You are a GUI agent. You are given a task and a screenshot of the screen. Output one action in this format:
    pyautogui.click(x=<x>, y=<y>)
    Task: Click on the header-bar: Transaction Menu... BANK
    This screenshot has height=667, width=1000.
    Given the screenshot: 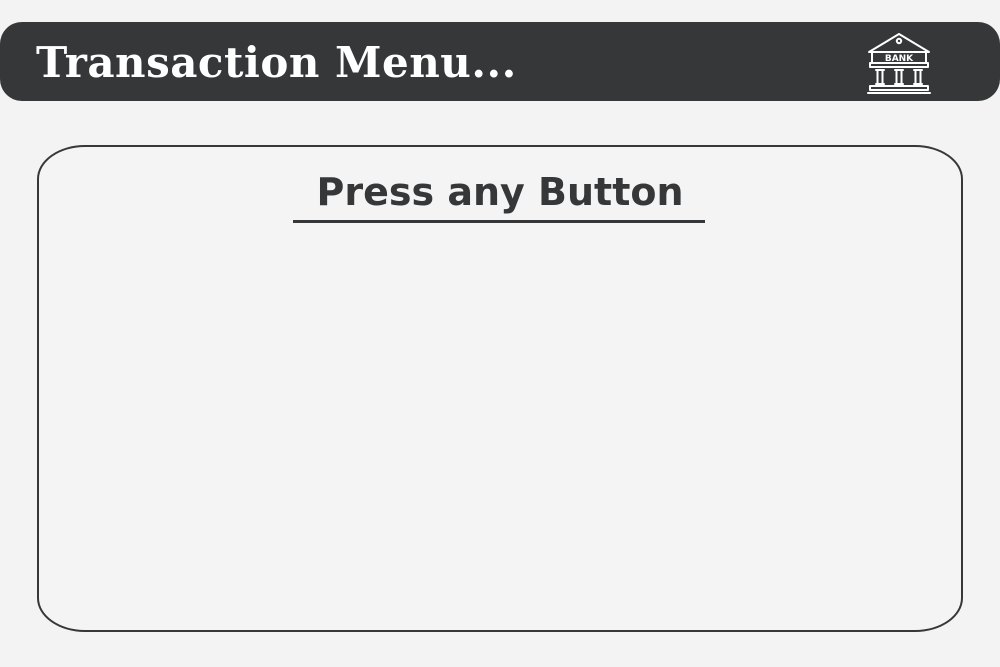 What is the action you would take?
    pyautogui.click(x=500, y=61)
    